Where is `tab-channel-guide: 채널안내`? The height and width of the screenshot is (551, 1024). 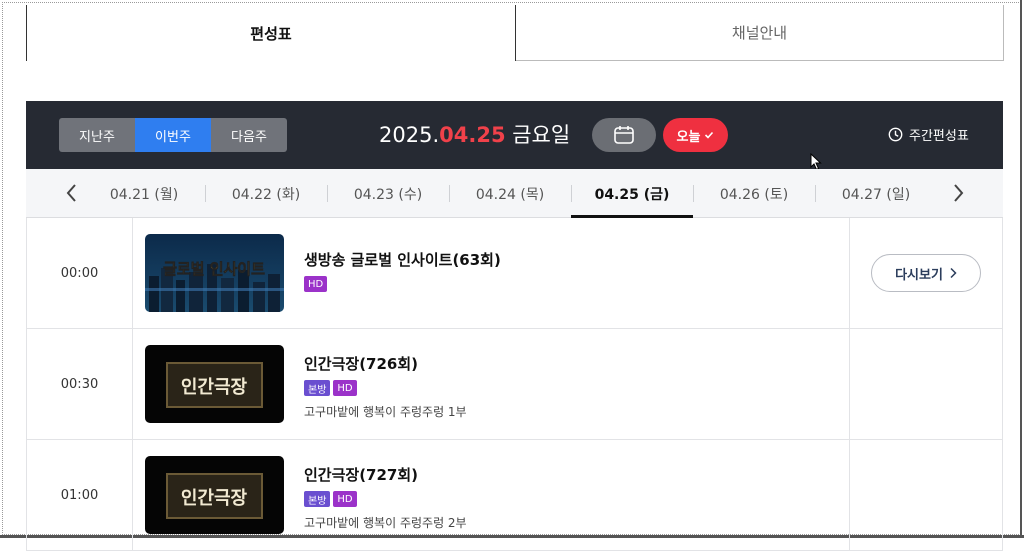 tab-channel-guide: 채널안내 is located at coordinates (760, 33).